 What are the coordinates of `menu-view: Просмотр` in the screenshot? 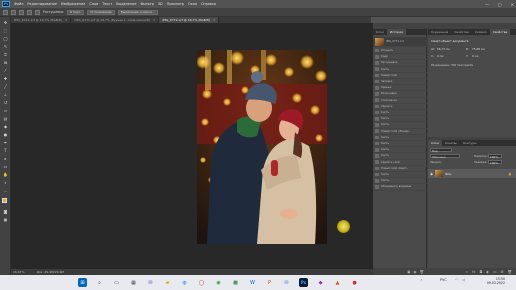 It's located at (175, 4).